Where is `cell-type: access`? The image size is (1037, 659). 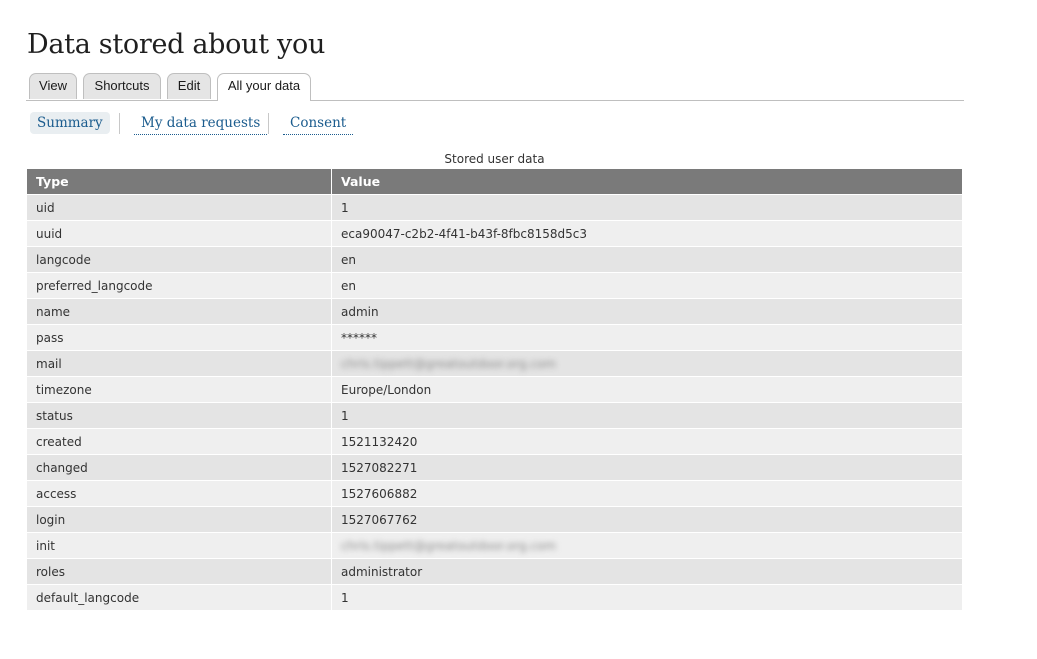
cell-type: access is located at coordinates (179, 493).